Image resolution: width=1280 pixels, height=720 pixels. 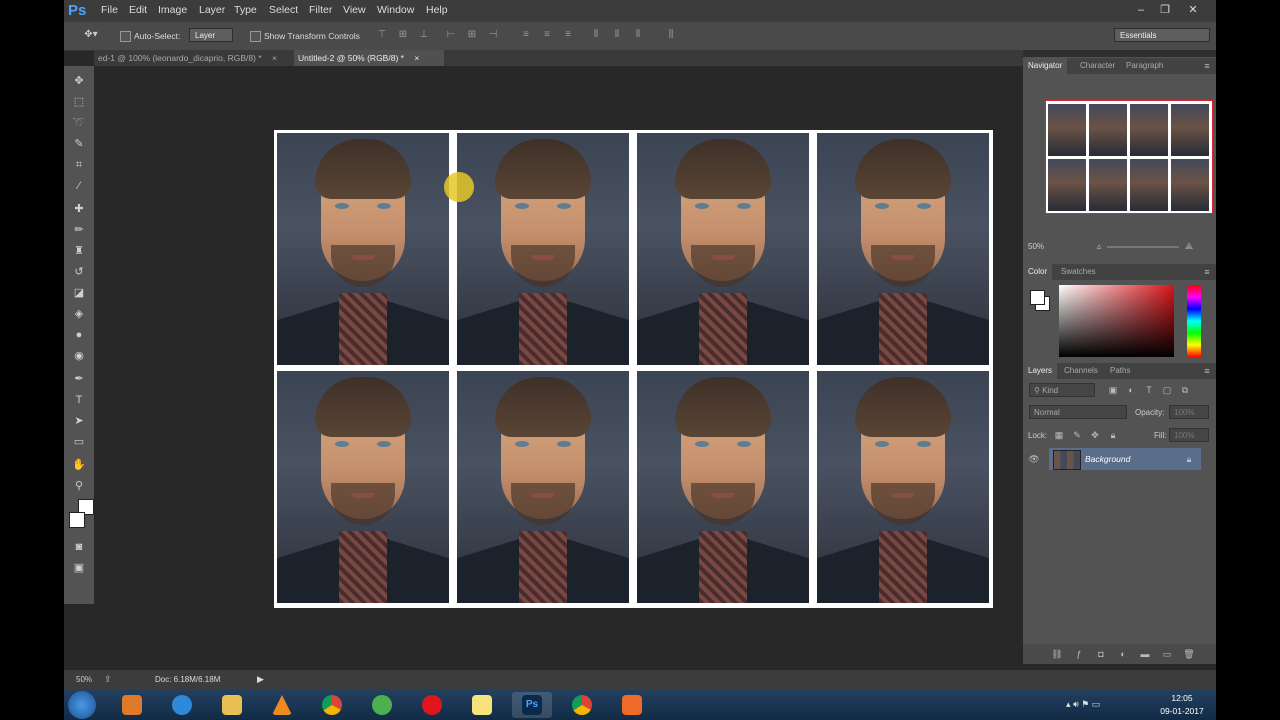 What do you see at coordinates (79, 335) in the screenshot?
I see `blur-tool-icon: ●` at bounding box center [79, 335].